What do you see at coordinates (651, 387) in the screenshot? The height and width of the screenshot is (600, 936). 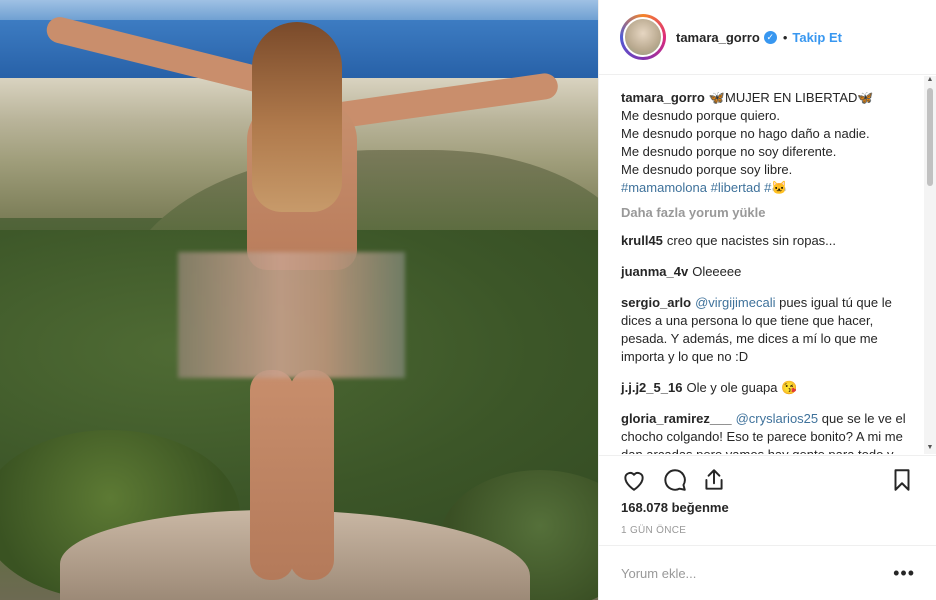 I see `comment-username: j.j.j2_5_16` at bounding box center [651, 387].